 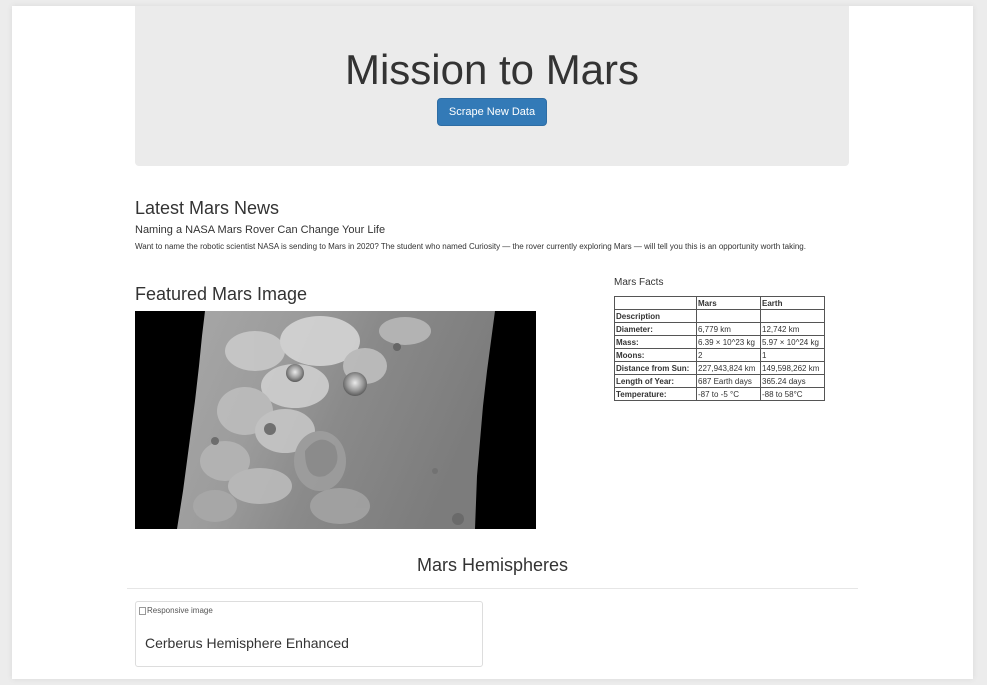 I want to click on mars-terrain-image, so click(x=335, y=420).